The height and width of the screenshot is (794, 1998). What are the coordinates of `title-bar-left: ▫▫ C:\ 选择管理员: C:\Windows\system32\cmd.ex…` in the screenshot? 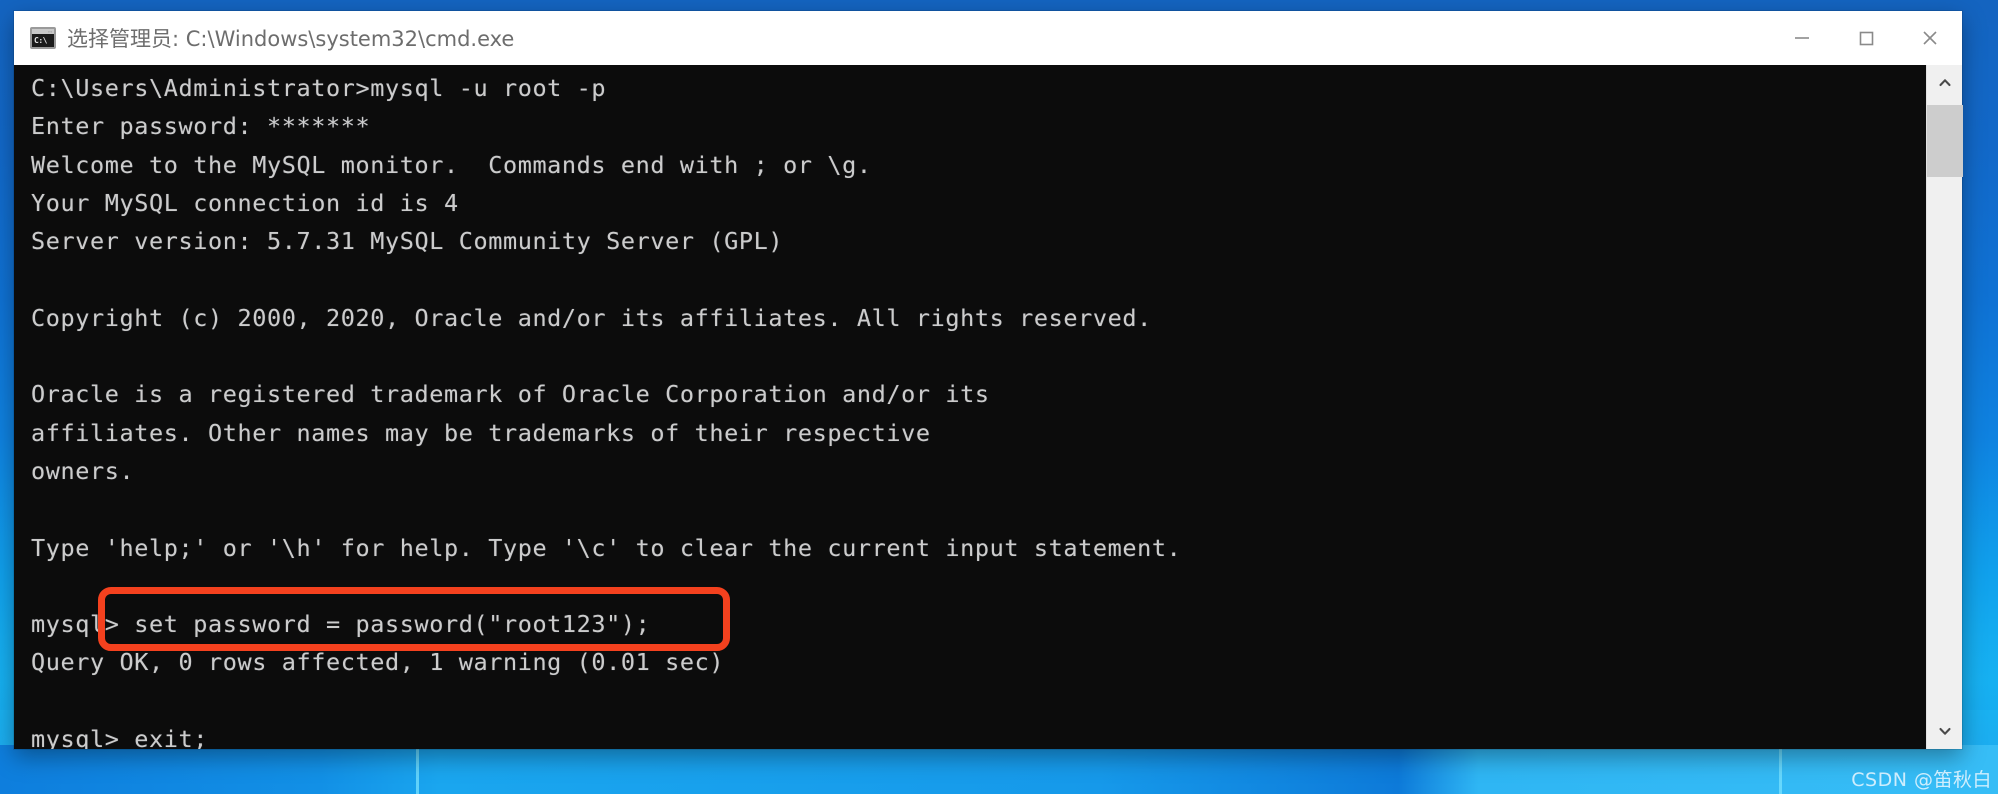 It's located at (892, 38).